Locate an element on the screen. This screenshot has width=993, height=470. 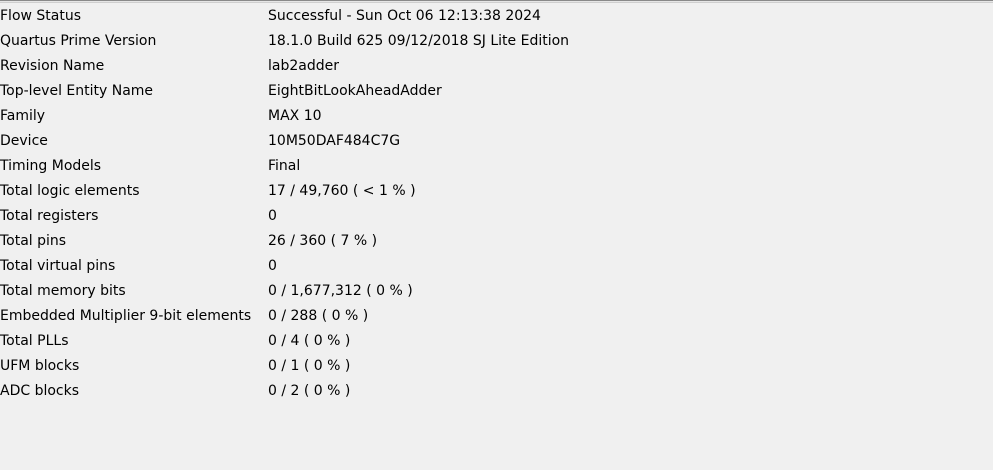
row-label: Revision Name is located at coordinates (52, 66).